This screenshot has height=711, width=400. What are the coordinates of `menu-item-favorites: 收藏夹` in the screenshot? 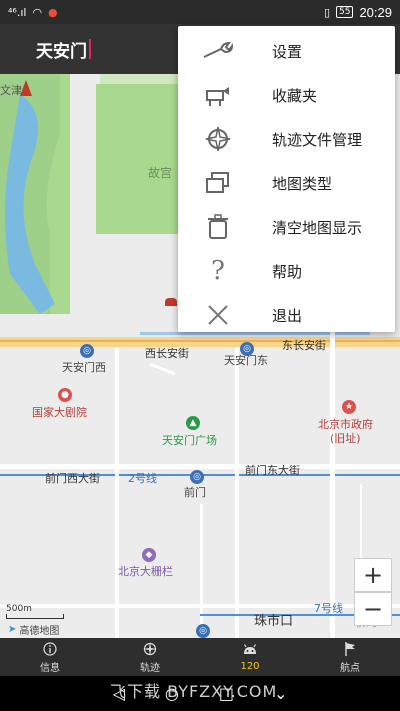 It's located at (286, 95).